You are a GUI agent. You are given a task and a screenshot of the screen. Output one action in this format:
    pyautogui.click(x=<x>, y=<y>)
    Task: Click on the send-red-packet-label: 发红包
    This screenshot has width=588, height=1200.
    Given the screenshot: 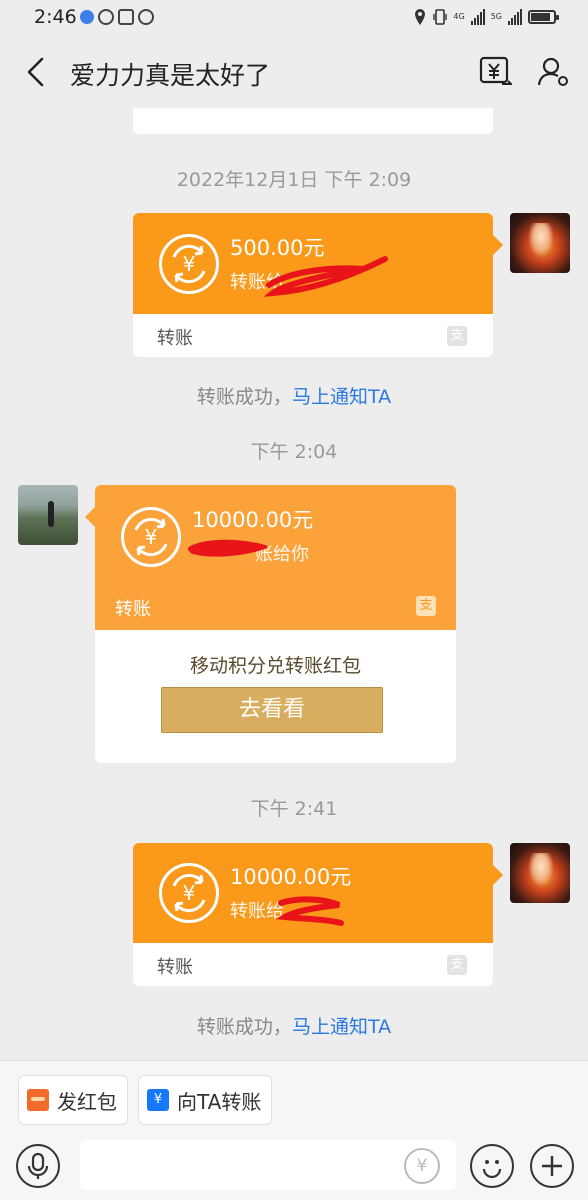 What is the action you would take?
    pyautogui.click(x=87, y=1101)
    